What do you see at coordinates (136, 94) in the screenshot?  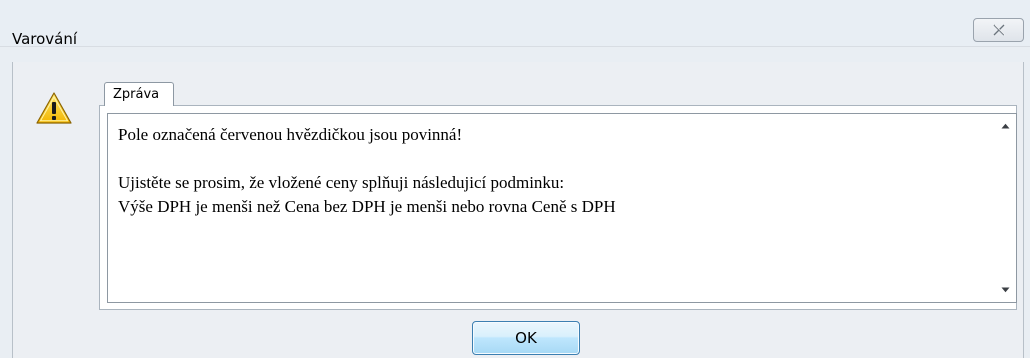 I see `tab-label: Zpráva` at bounding box center [136, 94].